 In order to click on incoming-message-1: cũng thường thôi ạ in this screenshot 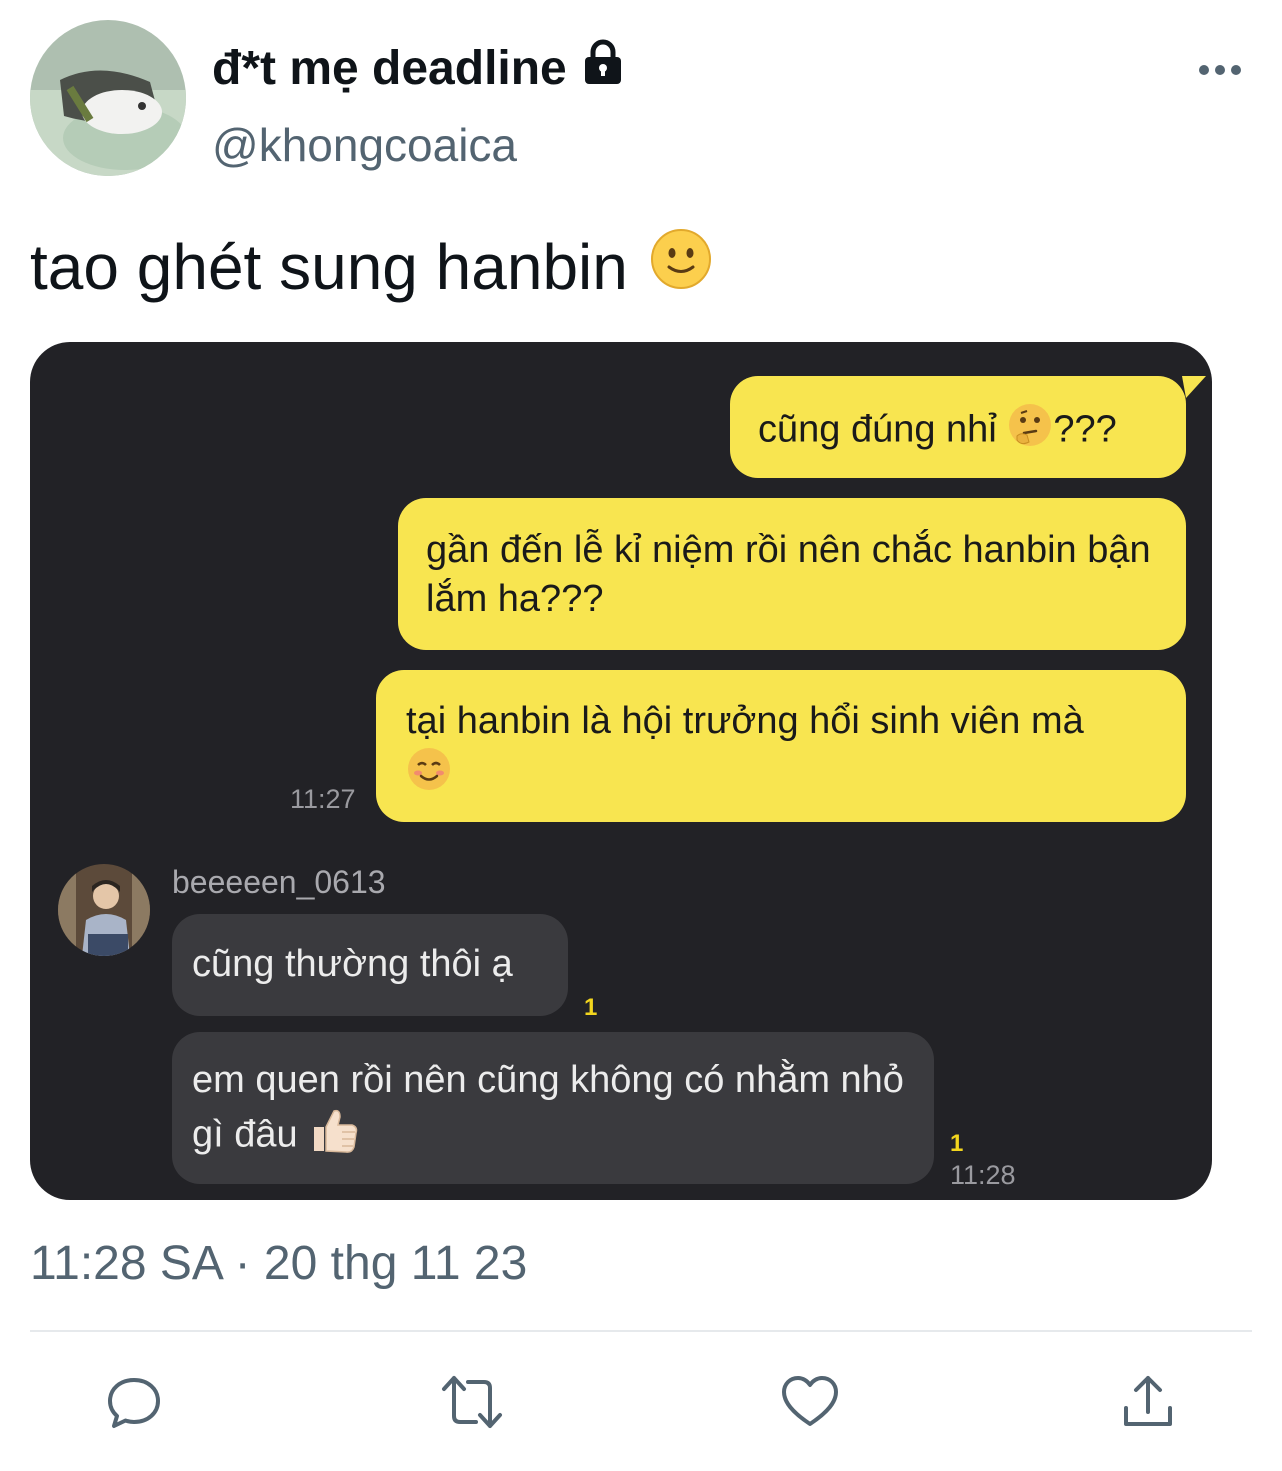, I will do `click(370, 965)`.